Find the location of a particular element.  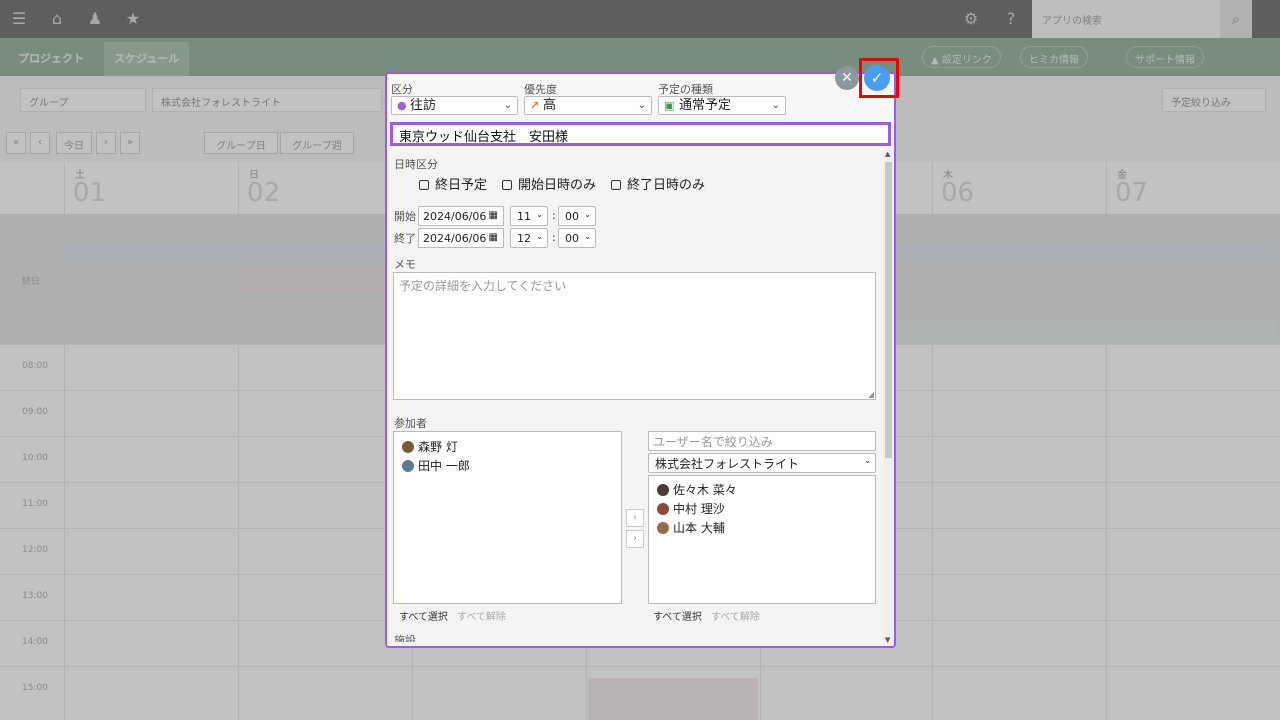

start-minute-value: 00 is located at coordinates (572, 216).